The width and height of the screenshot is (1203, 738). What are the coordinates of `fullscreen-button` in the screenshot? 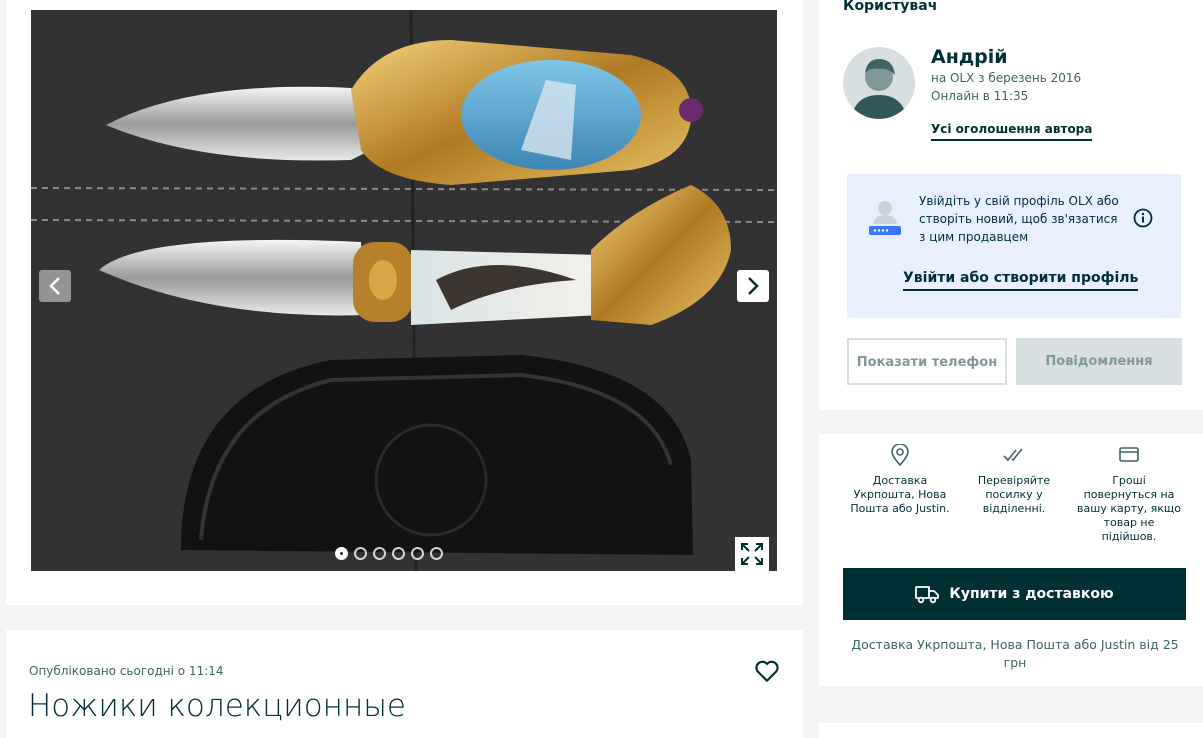 It's located at (752, 554).